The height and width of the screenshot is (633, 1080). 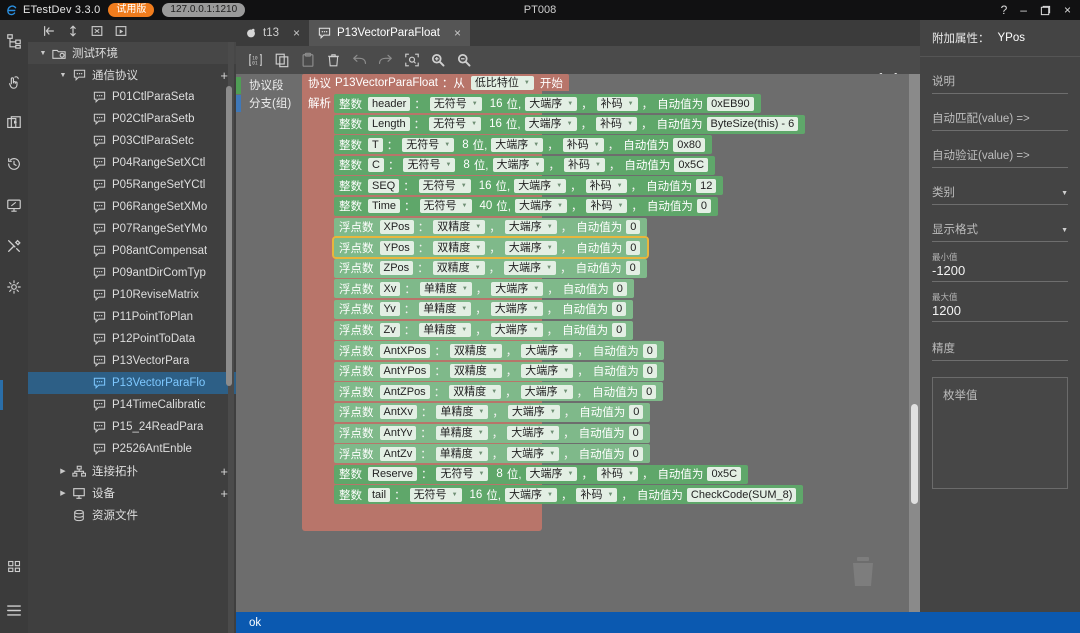 I want to click on field-name-input: Reserve, so click(x=392, y=474).